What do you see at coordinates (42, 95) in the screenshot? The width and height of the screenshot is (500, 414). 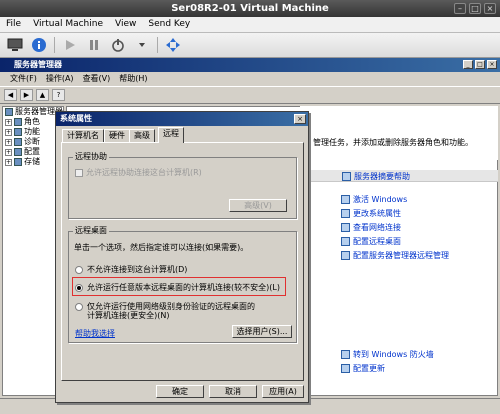 I see `up-icon: ▲` at bounding box center [42, 95].